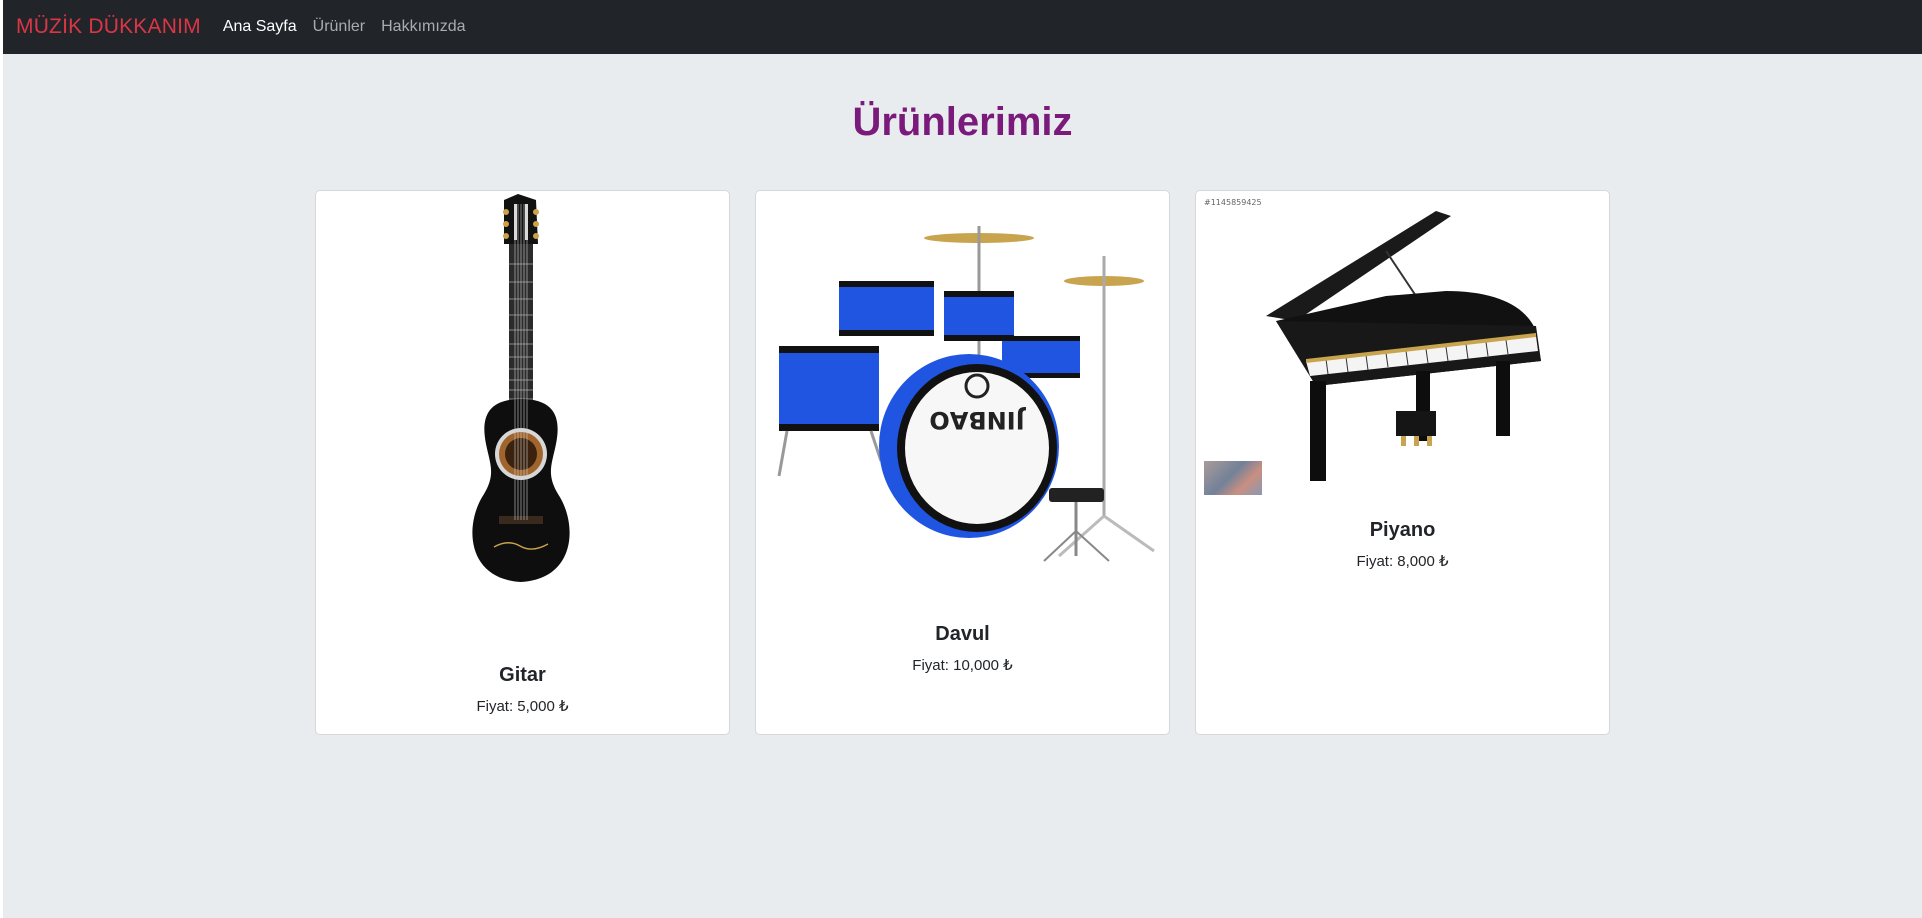 This screenshot has height=918, width=1922. Describe the element at coordinates (977, 420) in the screenshot. I see `svg-text: JINBAO` at that location.